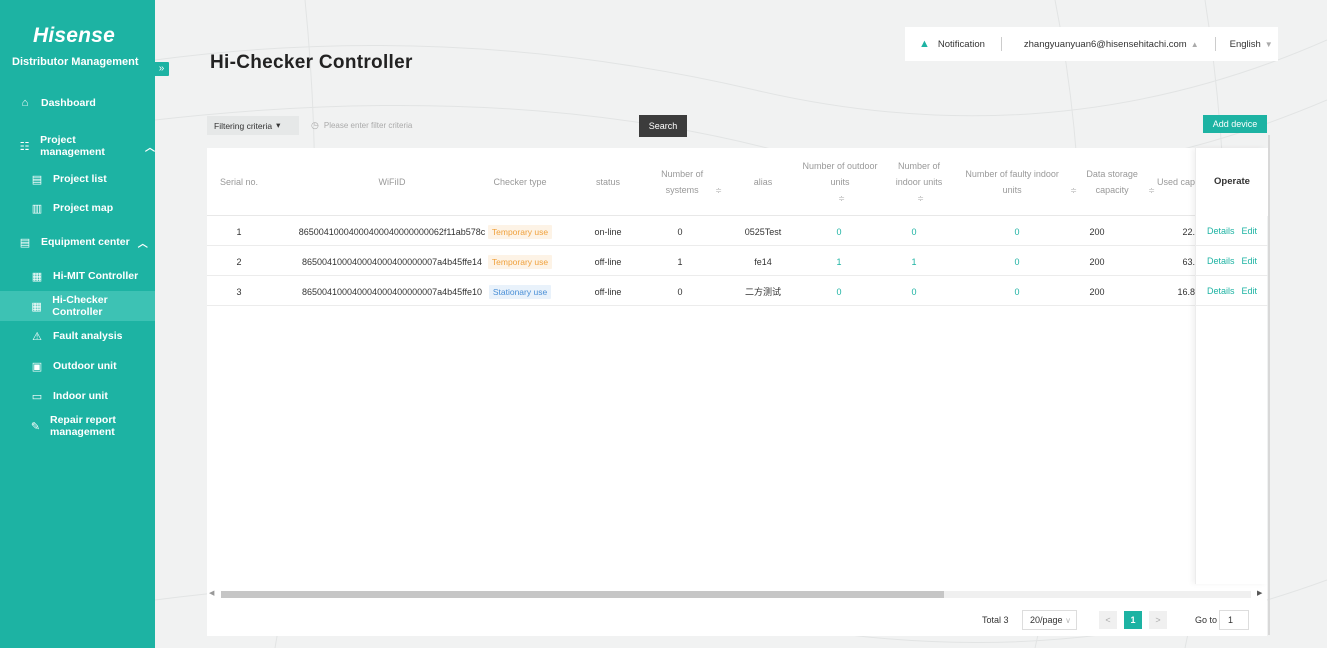  What do you see at coordinates (278, 125) in the screenshot?
I see `caret-down-icon: ▾` at bounding box center [278, 125].